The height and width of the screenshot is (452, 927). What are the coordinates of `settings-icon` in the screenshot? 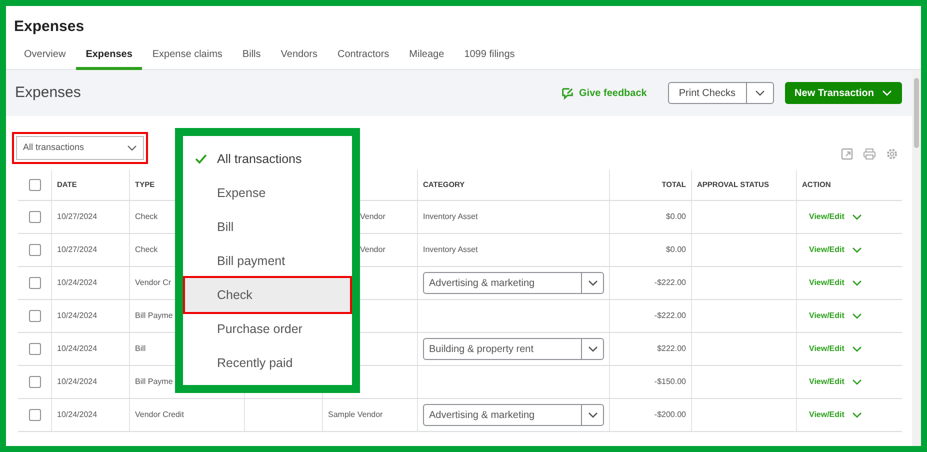 It's located at (892, 154).